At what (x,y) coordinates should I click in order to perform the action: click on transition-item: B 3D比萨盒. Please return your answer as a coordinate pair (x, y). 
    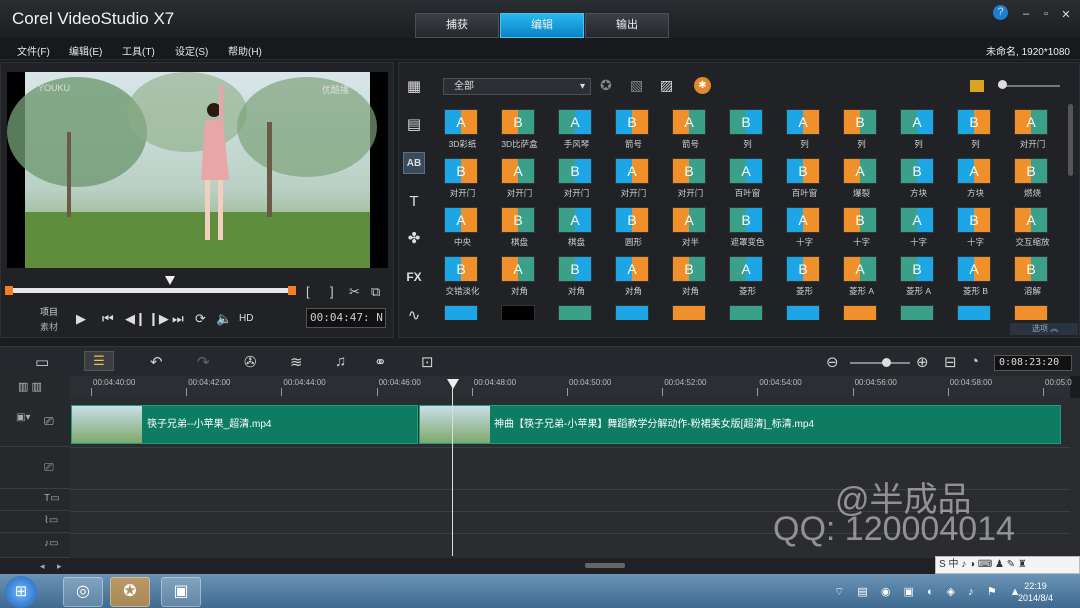
    Looking at the image, I should click on (519, 128).